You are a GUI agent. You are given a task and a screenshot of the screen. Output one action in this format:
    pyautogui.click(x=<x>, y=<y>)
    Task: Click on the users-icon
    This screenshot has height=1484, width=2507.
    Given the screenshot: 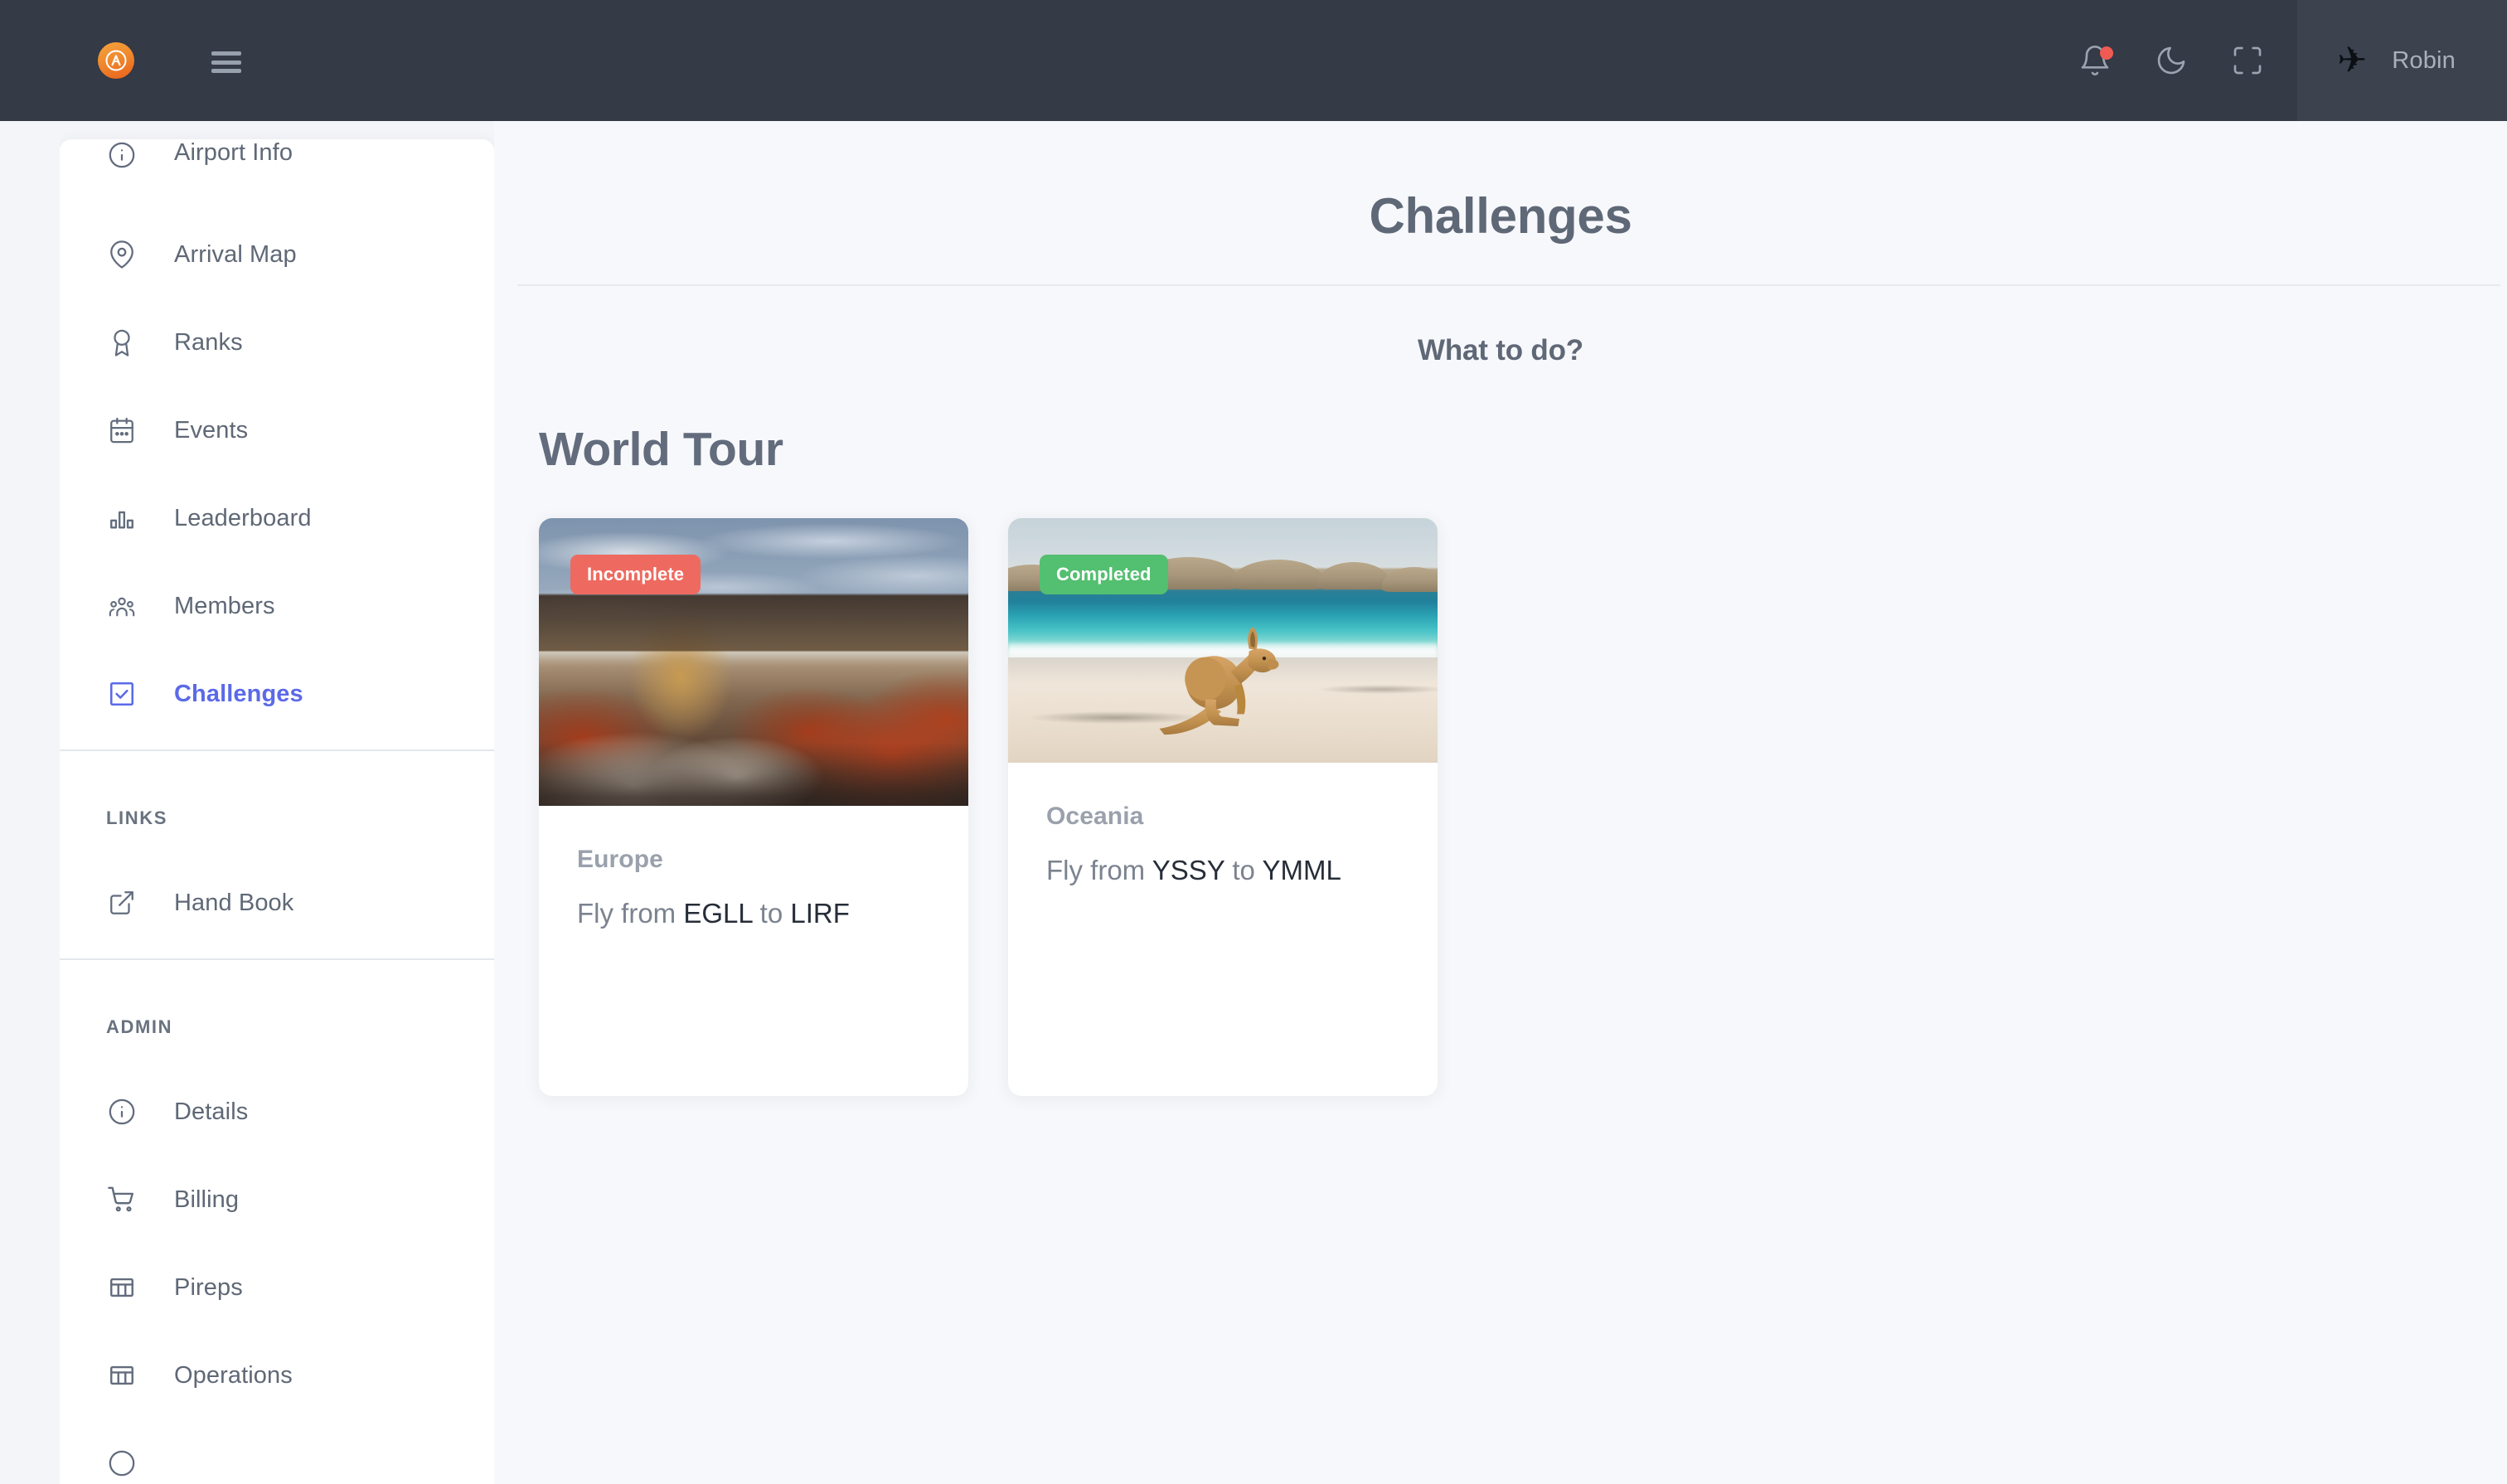 What is the action you would take?
    pyautogui.click(x=122, y=606)
    